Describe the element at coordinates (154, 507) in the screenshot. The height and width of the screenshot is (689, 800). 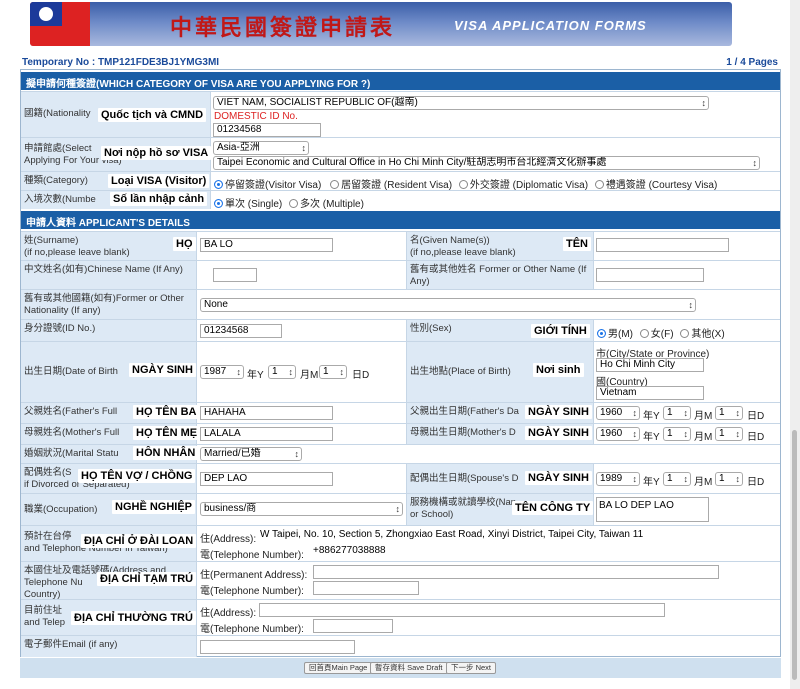
I see `annotation-occupation: NGHỀ NGHIỆP` at that location.